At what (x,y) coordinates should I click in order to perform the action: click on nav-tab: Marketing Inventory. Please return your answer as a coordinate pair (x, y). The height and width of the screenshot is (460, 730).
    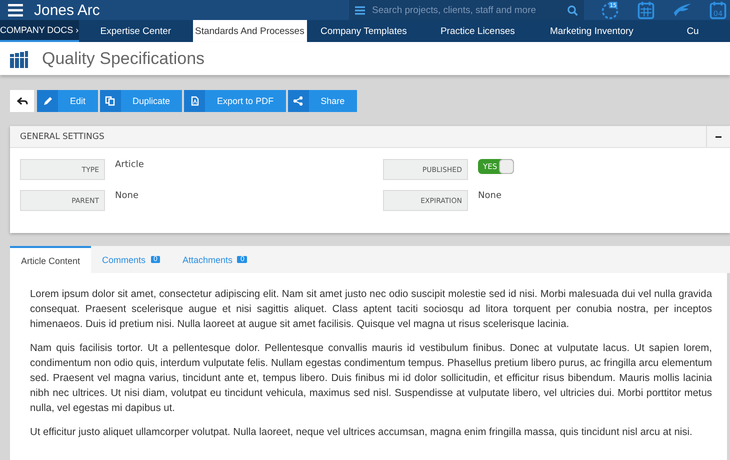
    Looking at the image, I should click on (591, 31).